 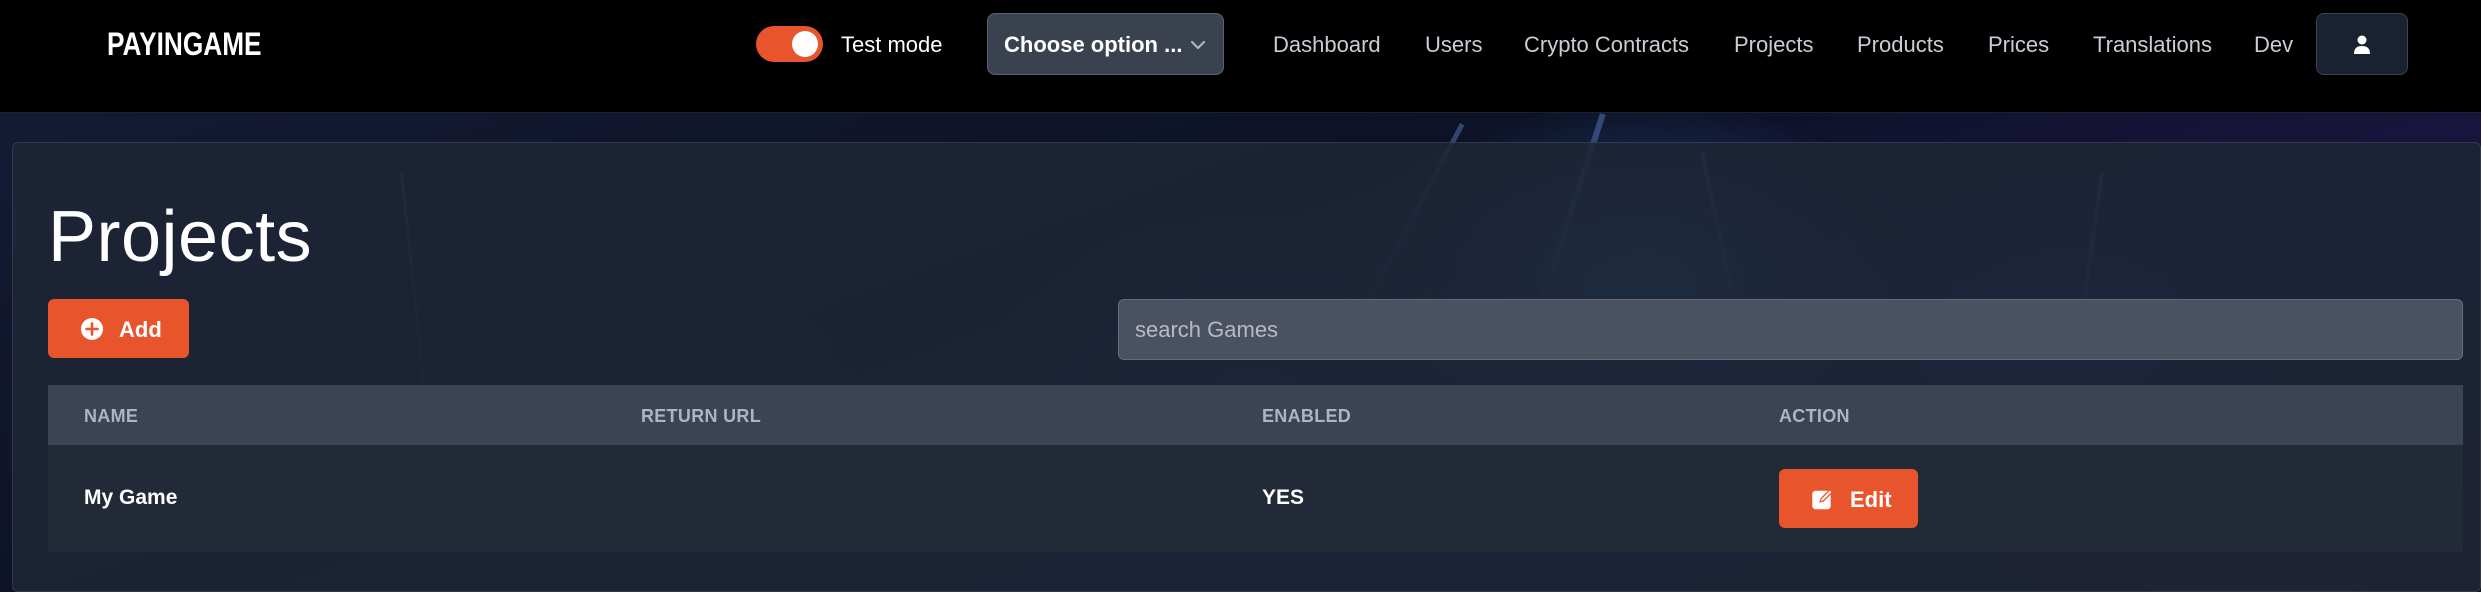 What do you see at coordinates (789, 44) in the screenshot?
I see `test-mode-toggle` at bounding box center [789, 44].